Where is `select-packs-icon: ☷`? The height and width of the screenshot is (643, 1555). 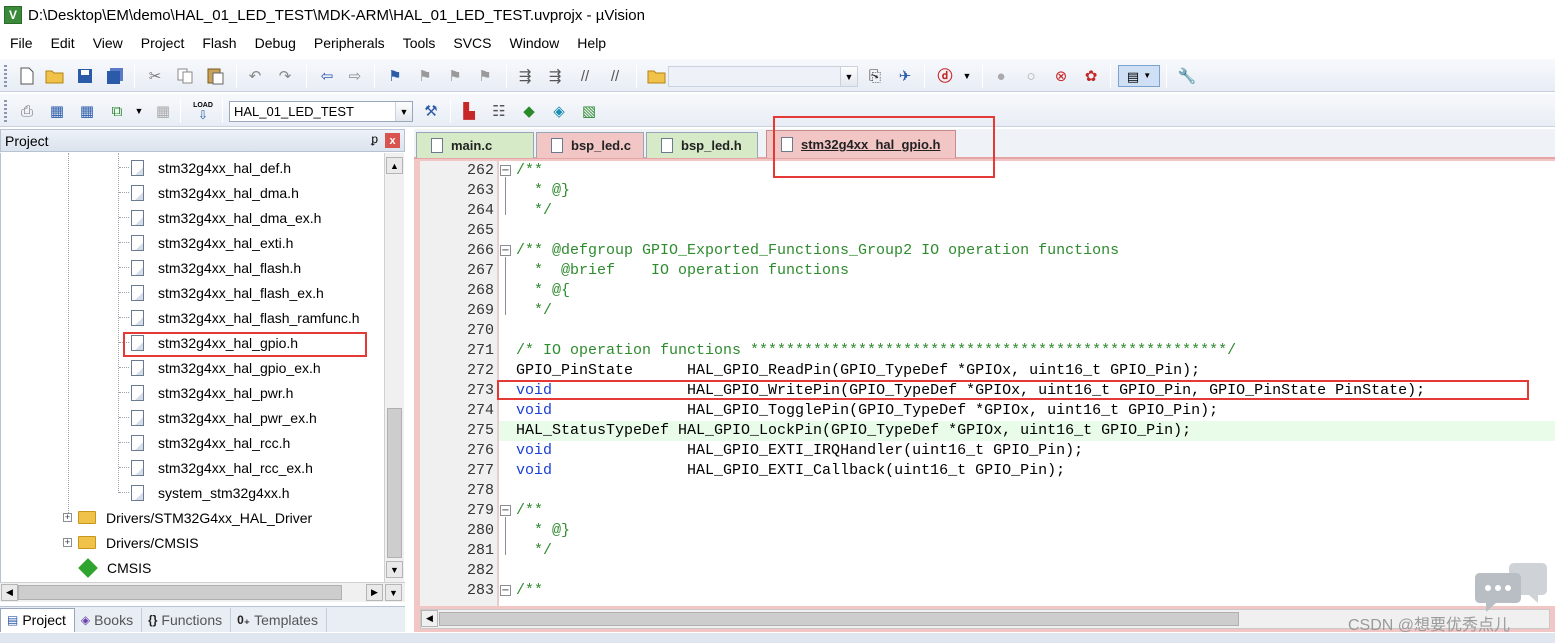
select-packs-icon: ☷ is located at coordinates (499, 111).